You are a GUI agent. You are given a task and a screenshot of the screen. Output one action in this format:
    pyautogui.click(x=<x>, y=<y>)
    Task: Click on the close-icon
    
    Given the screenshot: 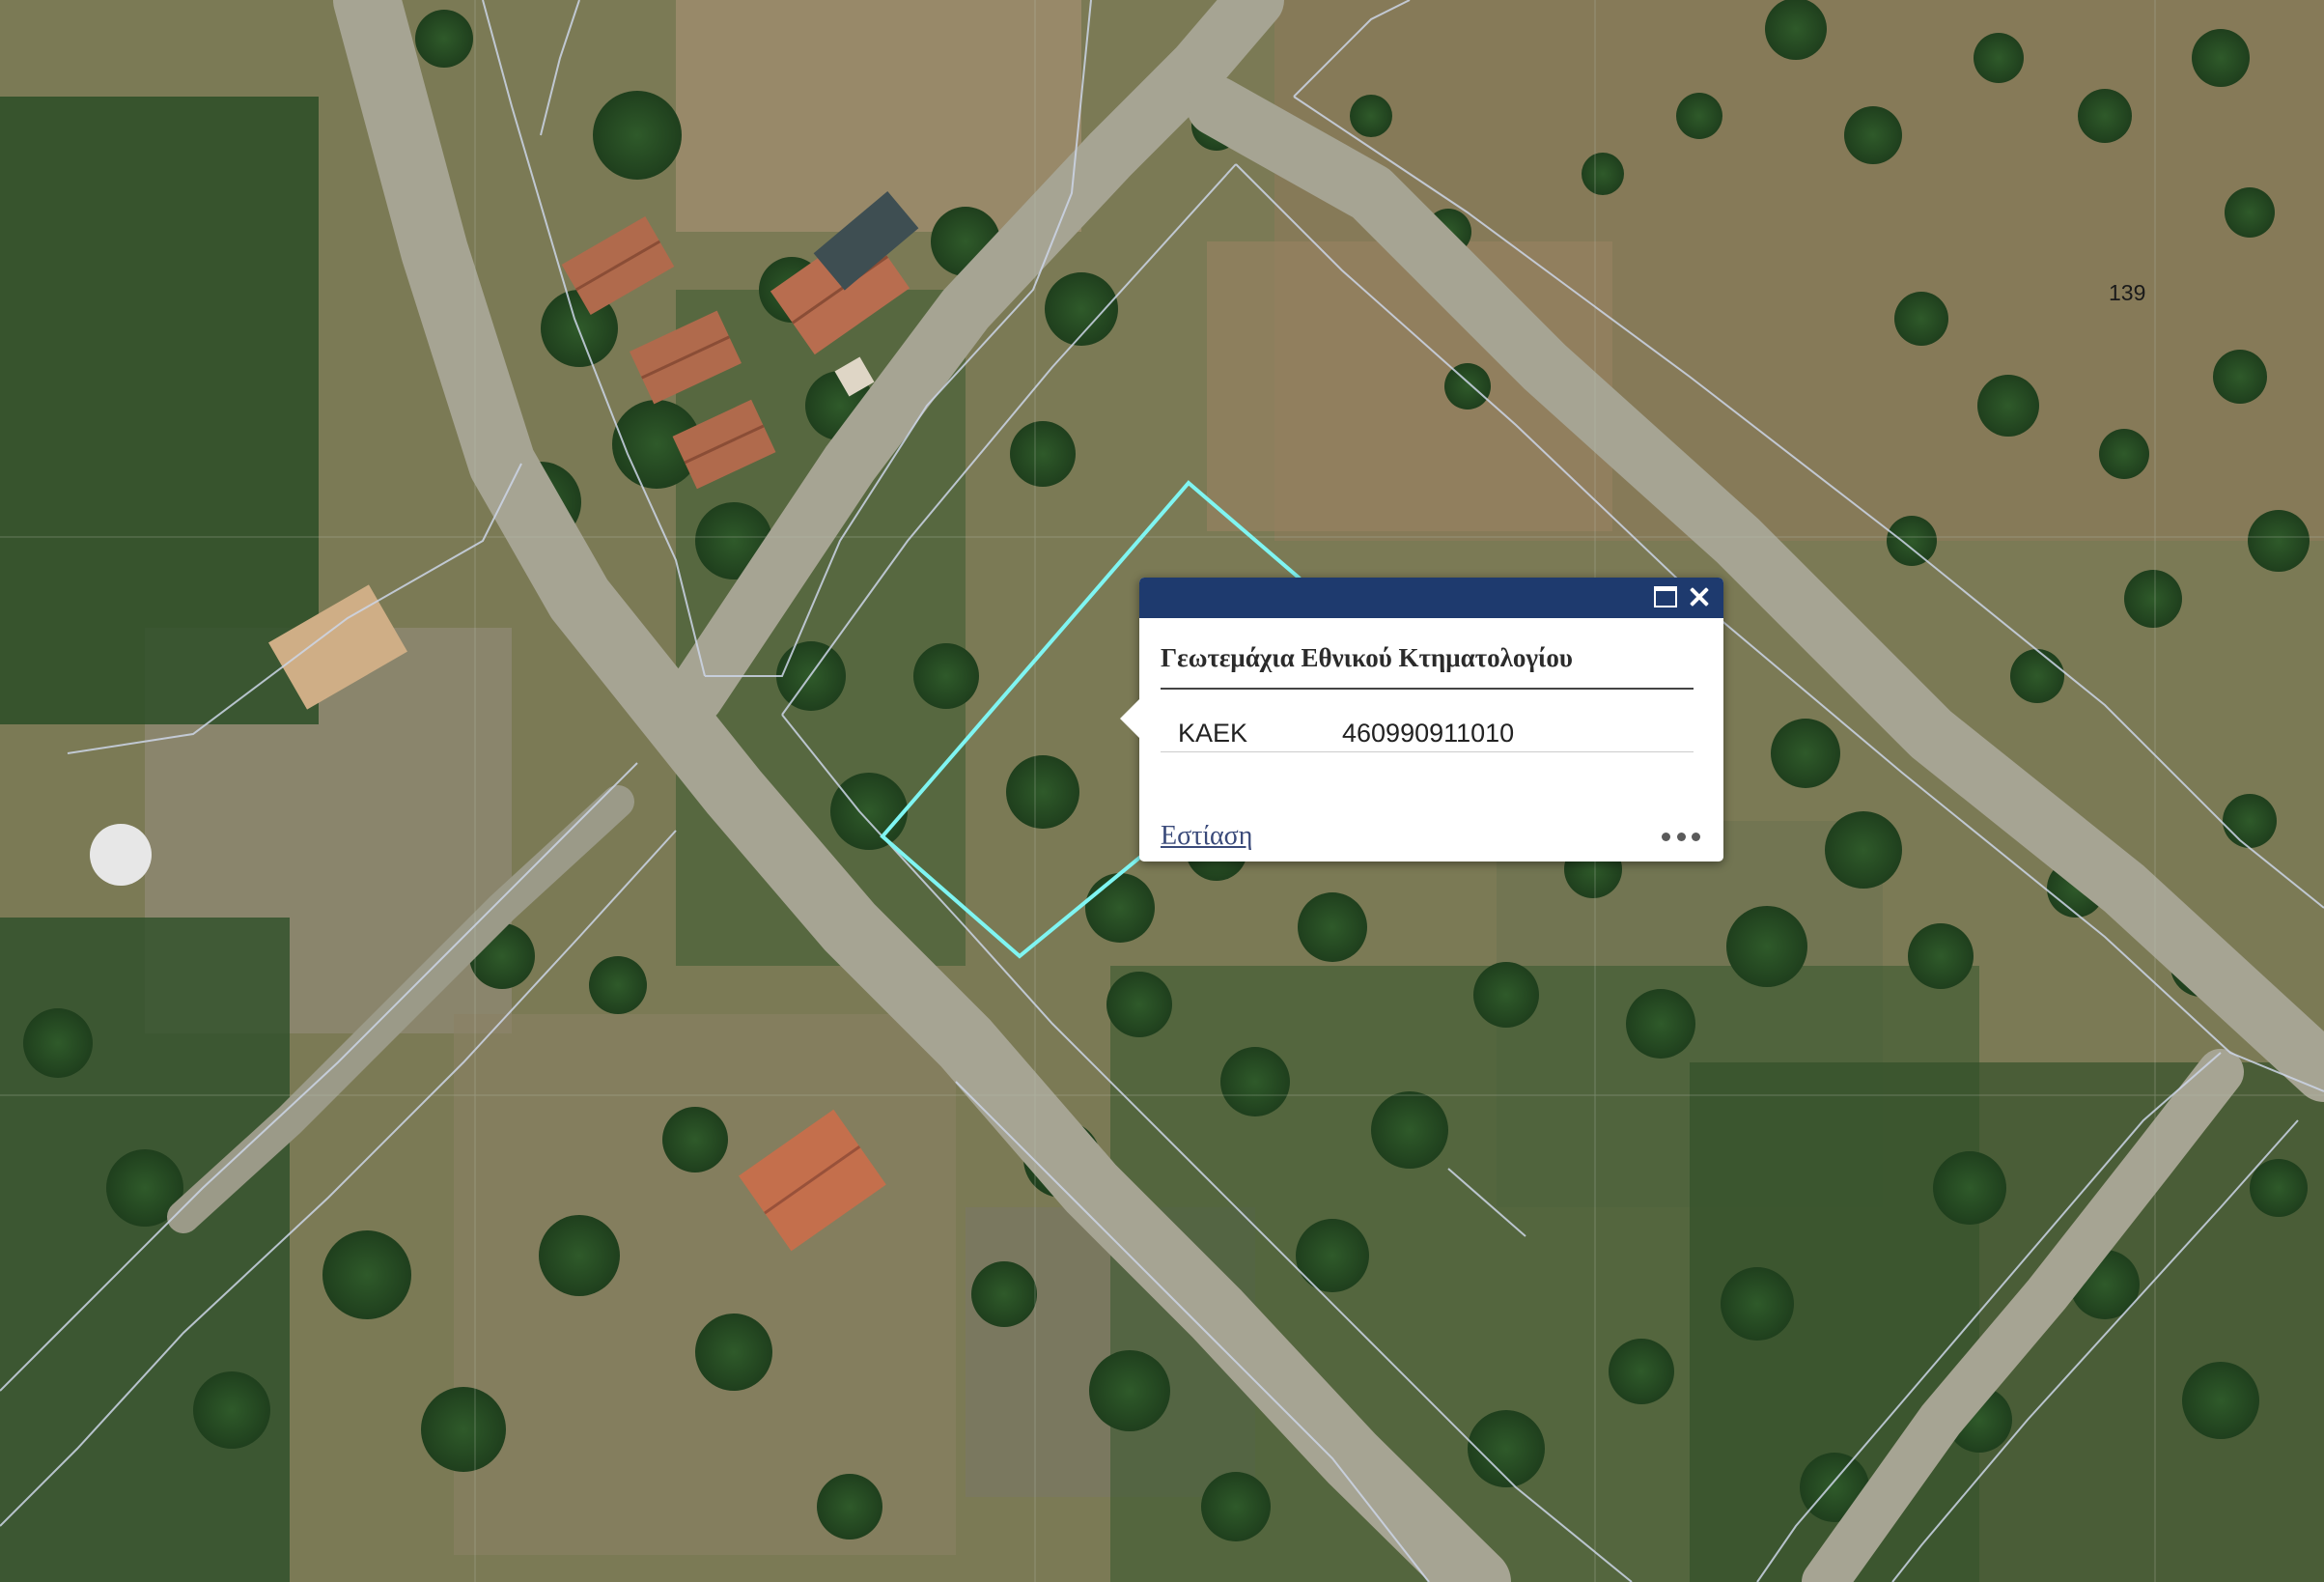 What is the action you would take?
    pyautogui.click(x=1700, y=596)
    